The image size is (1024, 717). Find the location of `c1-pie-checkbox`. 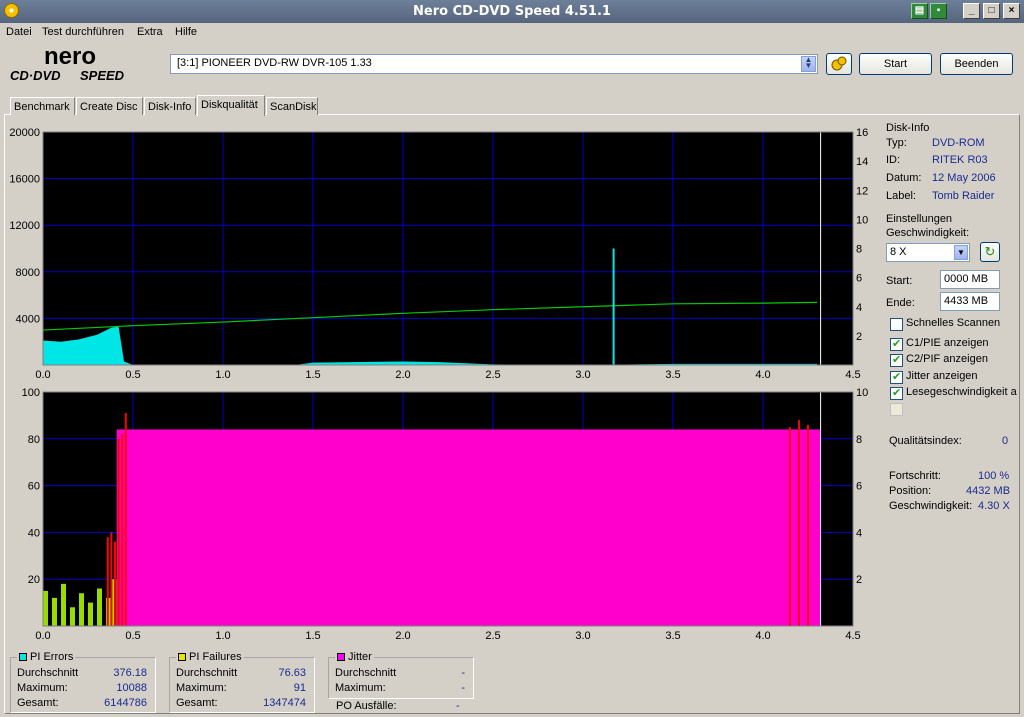

c1-pie-checkbox is located at coordinates (896, 344).